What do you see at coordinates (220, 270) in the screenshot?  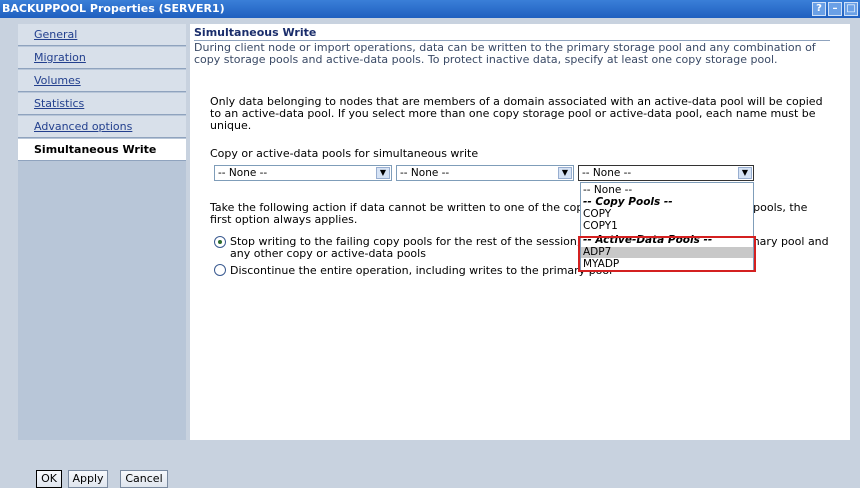 I see `radio-discontinue` at bounding box center [220, 270].